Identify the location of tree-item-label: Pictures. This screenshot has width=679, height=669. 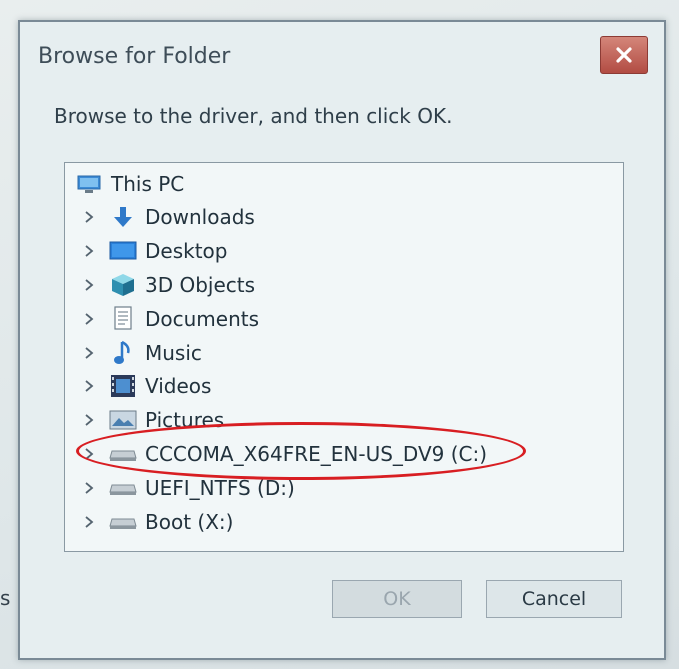
(185, 420).